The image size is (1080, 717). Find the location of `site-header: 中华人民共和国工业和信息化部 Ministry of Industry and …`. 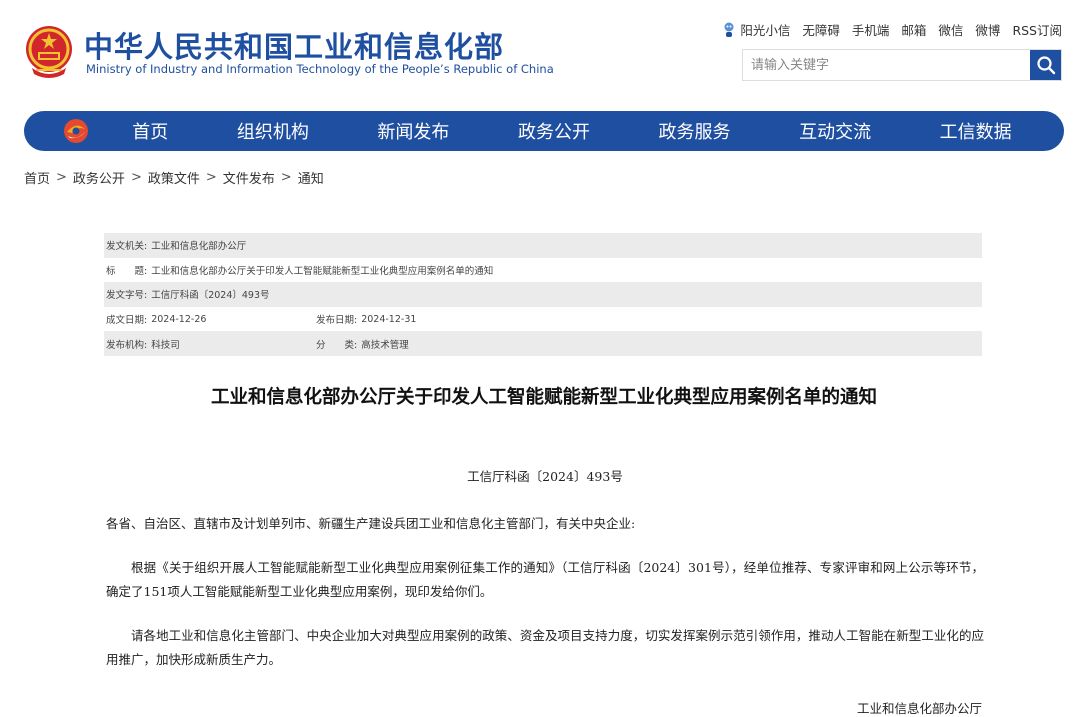

site-header: 中华人民共和国工业和信息化部 Ministry of Industry and … is located at coordinates (540, 52).